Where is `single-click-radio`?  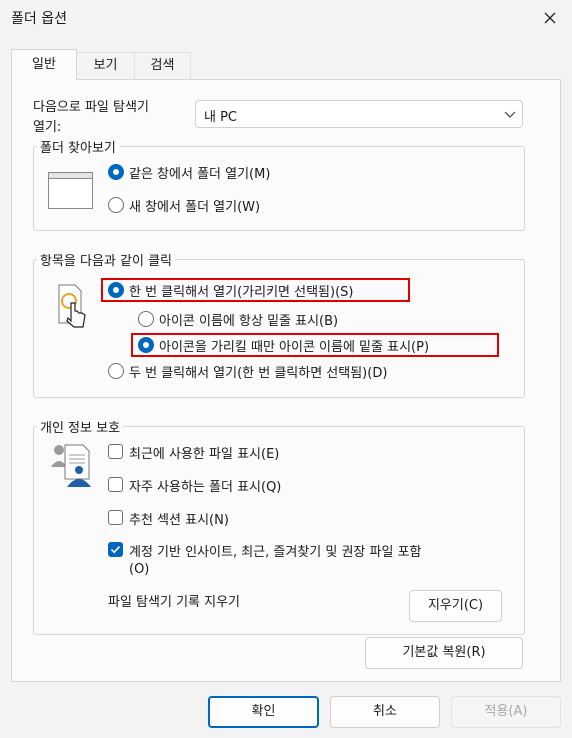 single-click-radio is located at coordinates (116, 290).